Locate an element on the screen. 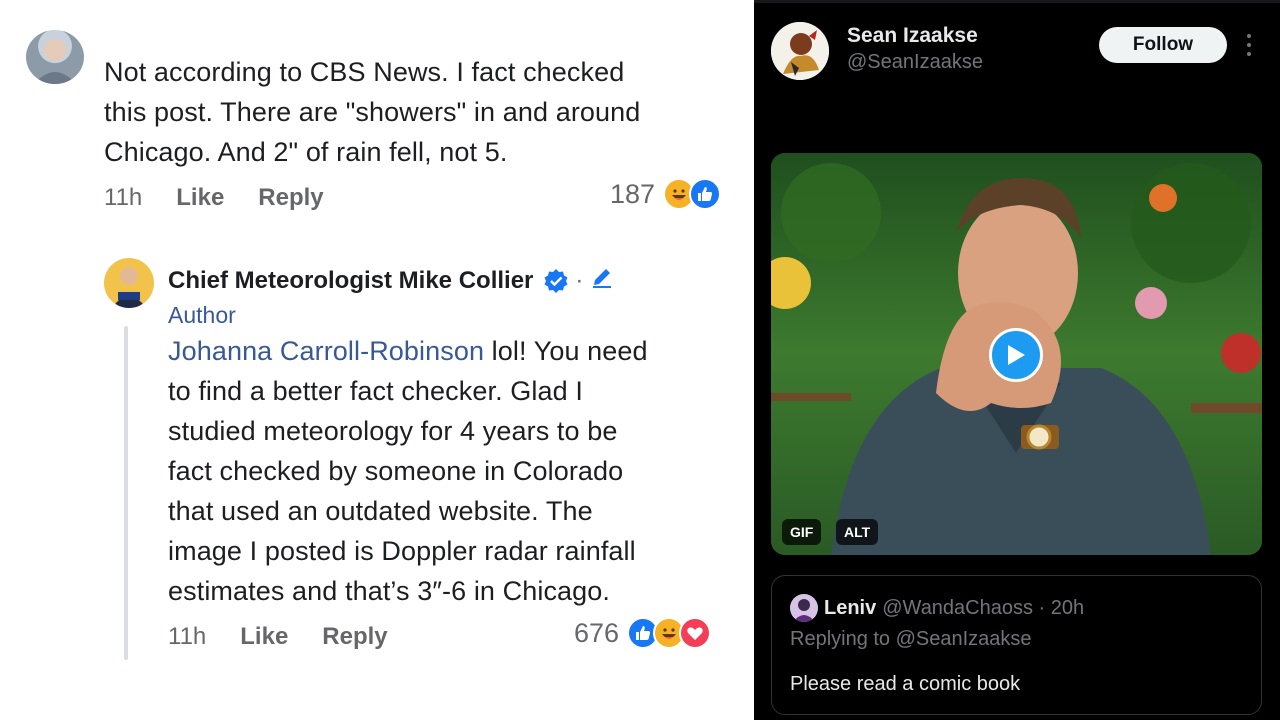 The height and width of the screenshot is (720, 1280). follow-button: Follow is located at coordinates (1163, 45).